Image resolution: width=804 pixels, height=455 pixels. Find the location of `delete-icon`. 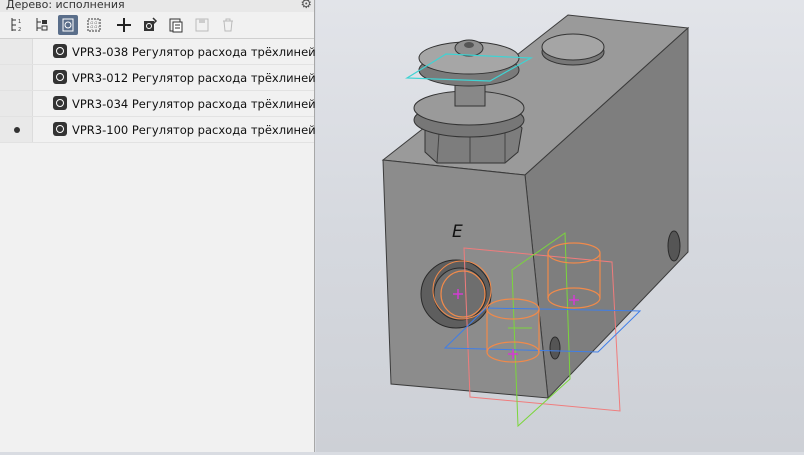

delete-icon is located at coordinates (228, 25).